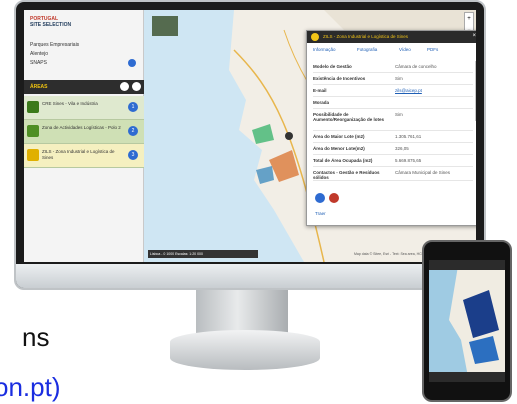 The width and height of the screenshot is (517, 404). I want to click on monitor-stand, so click(242, 312).